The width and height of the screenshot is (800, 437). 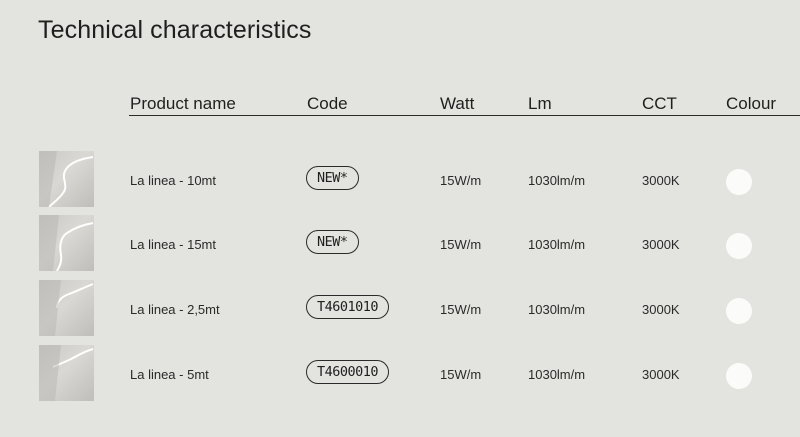 What do you see at coordinates (175, 30) in the screenshot?
I see `page-title: Technical characteristics` at bounding box center [175, 30].